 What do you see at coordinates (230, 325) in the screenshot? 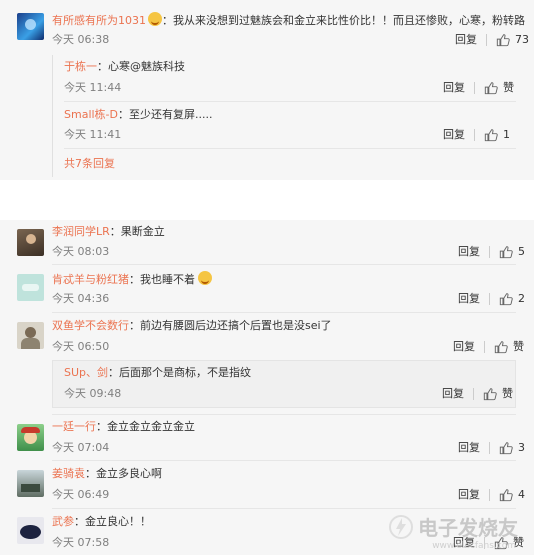
I see `comment-text: ：前边有腰圆后边还搞个后置也是没sei了` at bounding box center [230, 325].